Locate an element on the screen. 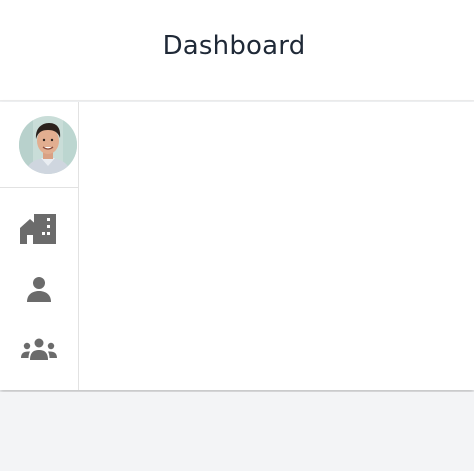  sidebar-item-buildings is located at coordinates (39, 229).